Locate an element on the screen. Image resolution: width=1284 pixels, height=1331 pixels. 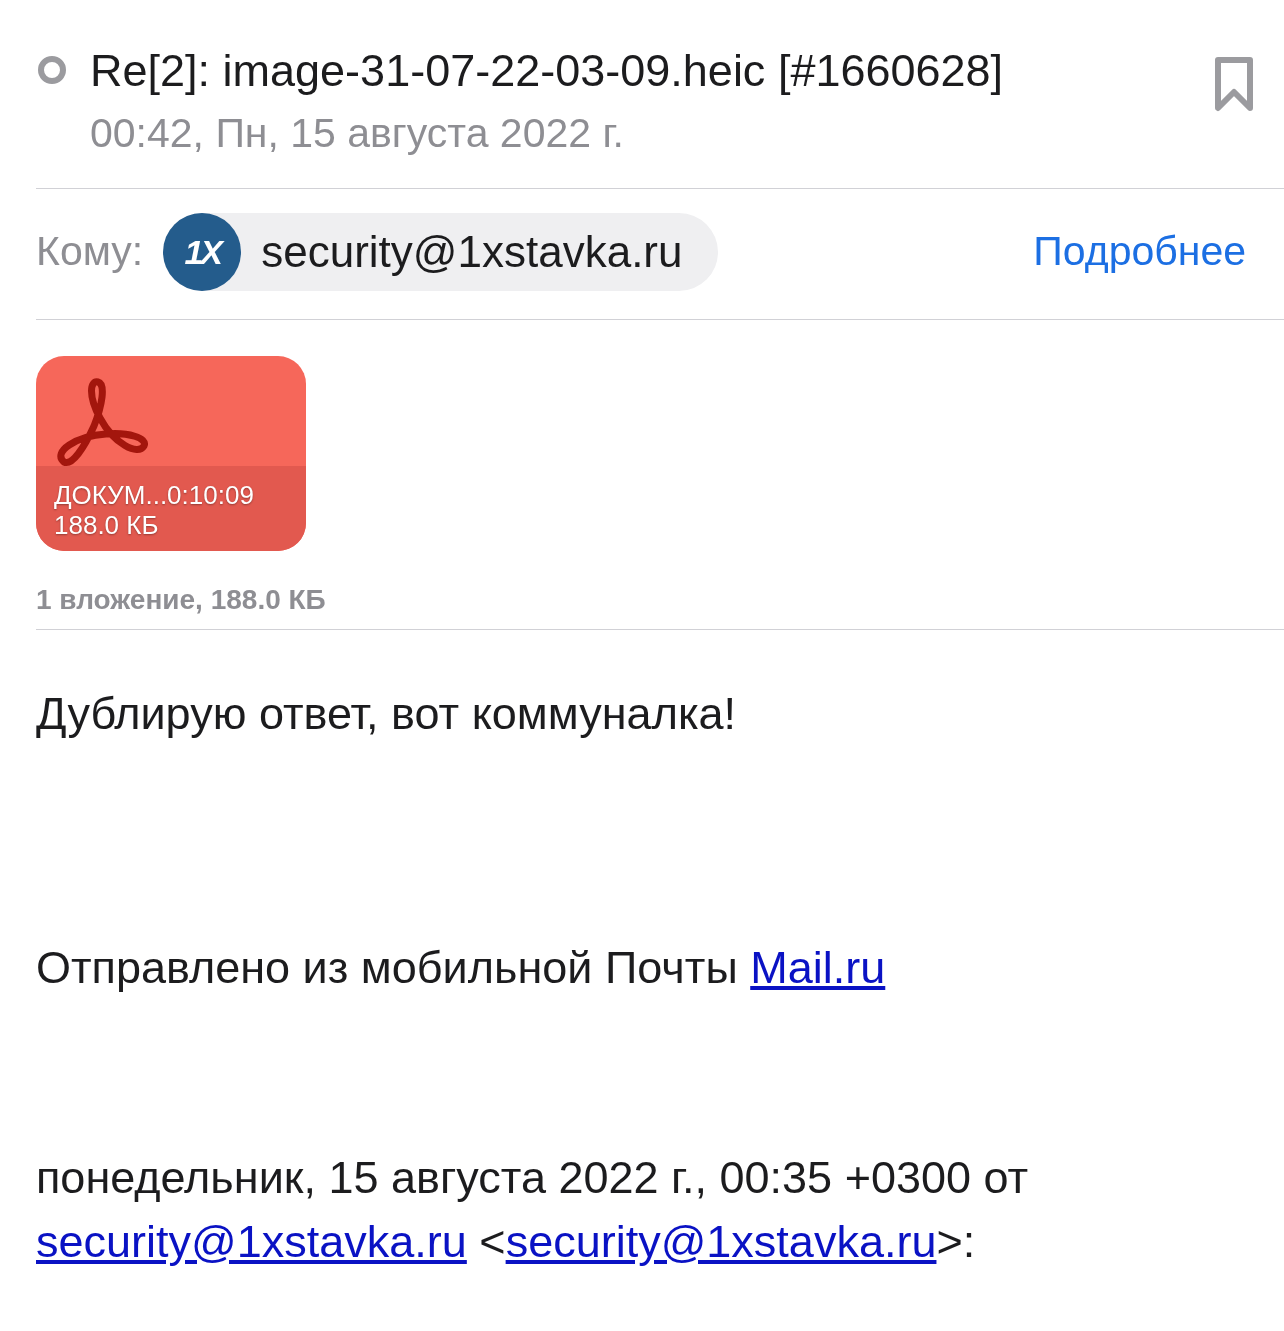
attachment-summary: 1 вложение, 188.0 КБ is located at coordinates (181, 600).